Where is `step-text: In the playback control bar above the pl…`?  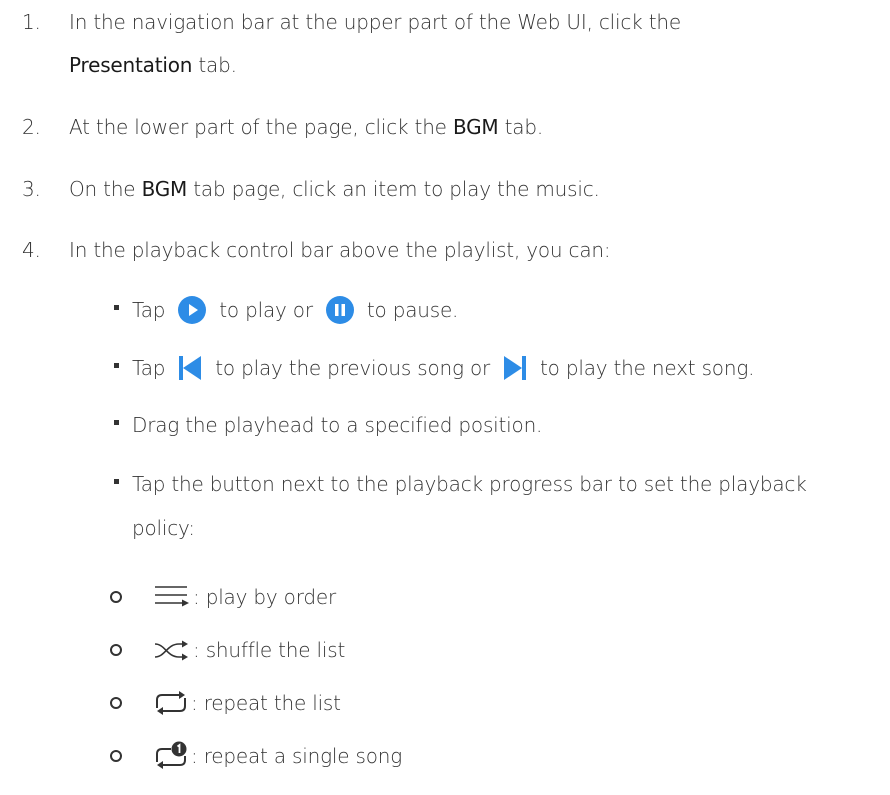
step-text: In the playback control bar above the pl… is located at coordinates (340, 250).